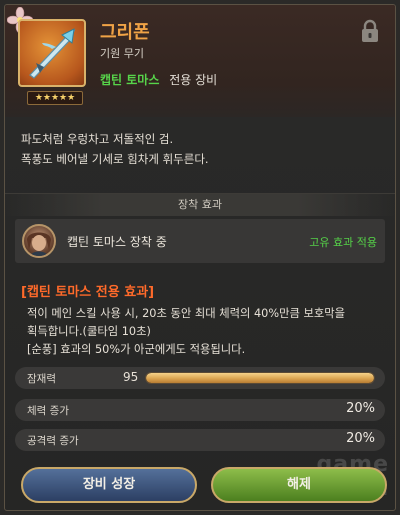 The image size is (400, 515). What do you see at coordinates (109, 485) in the screenshot?
I see `equipment-growth-button: 장비 성장` at bounding box center [109, 485].